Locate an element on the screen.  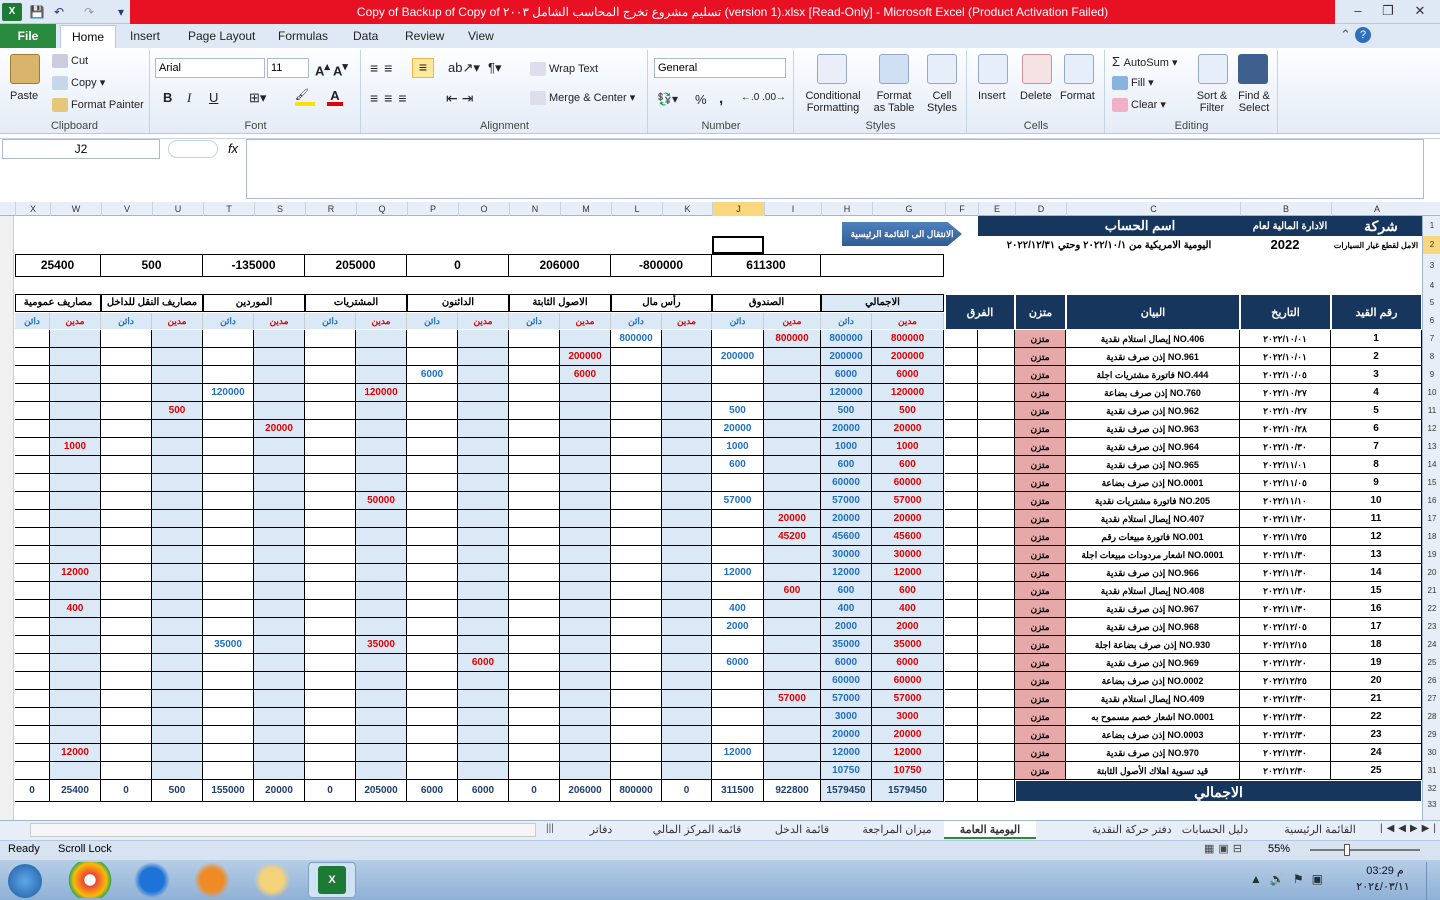
column-header: X is located at coordinates (32, 209).